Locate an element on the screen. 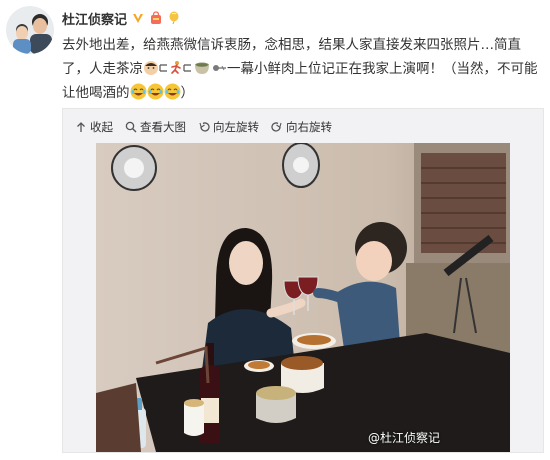  post-text-line-2: 了，人走茶凉 一幕小鲜肉上位记正在我家上演啊！（当然，不可能 is located at coordinates (303, 69).